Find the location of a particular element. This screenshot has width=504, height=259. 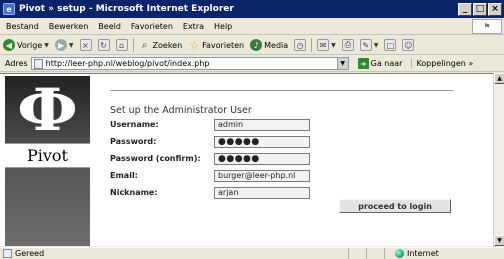

links-button: Koppelingen » is located at coordinates (442, 63).